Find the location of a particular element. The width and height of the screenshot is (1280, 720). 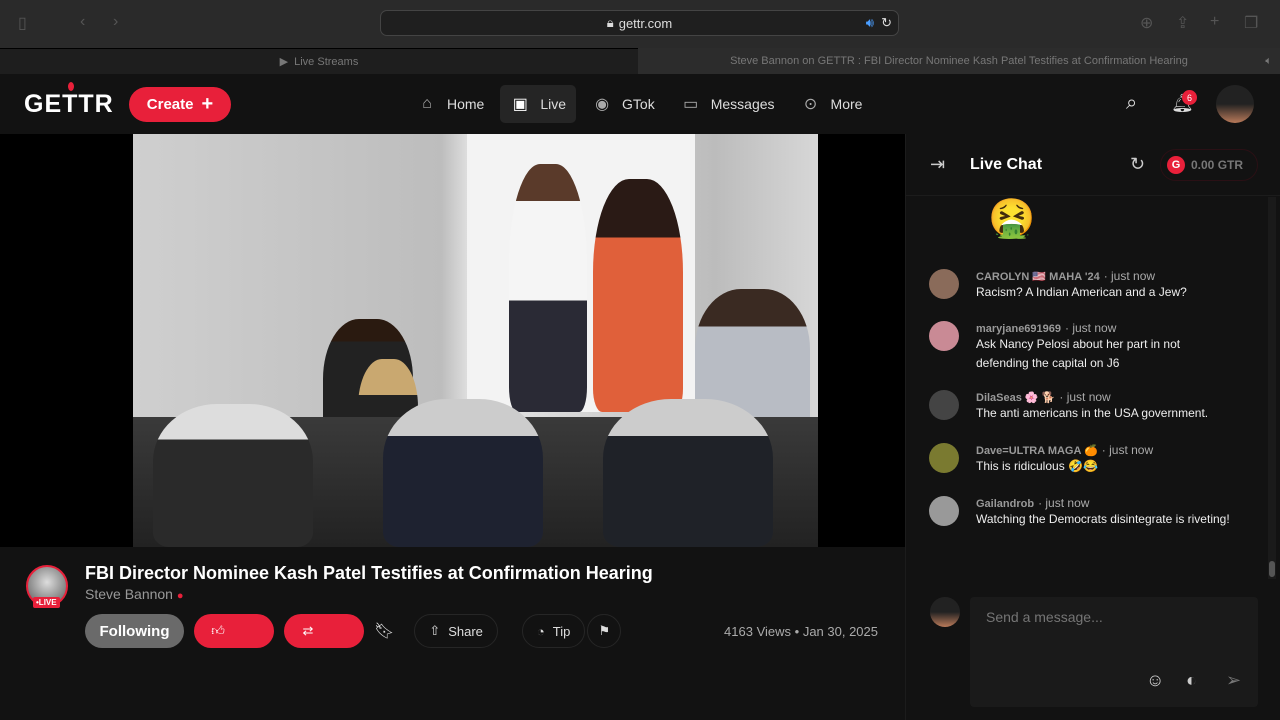

verified-icon: ● is located at coordinates (180, 596).